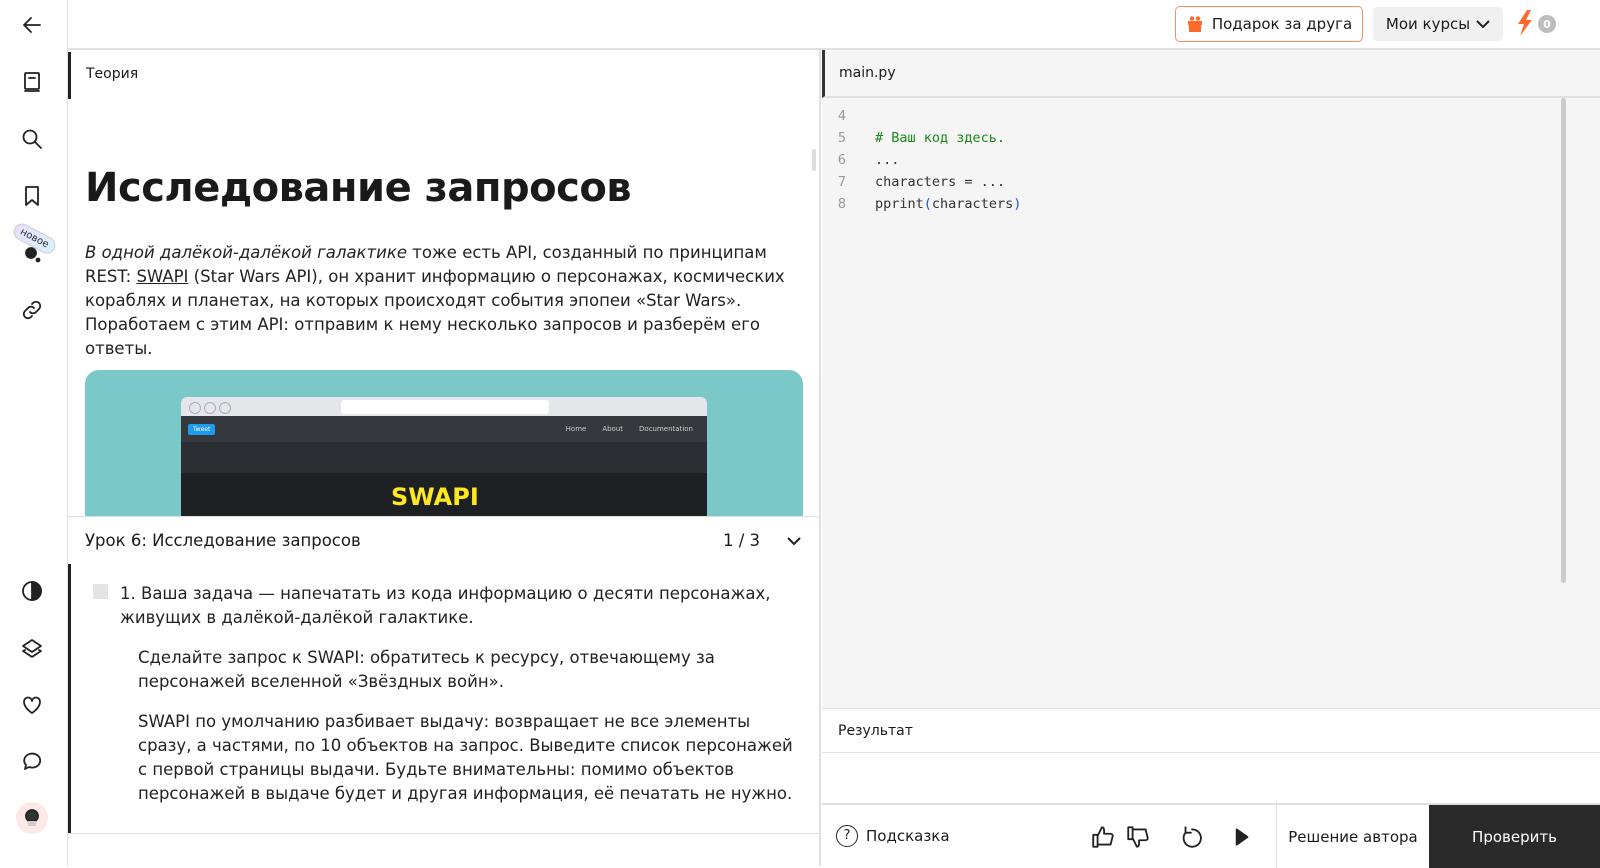  I want to click on theme-contrast-icon, so click(32, 591).